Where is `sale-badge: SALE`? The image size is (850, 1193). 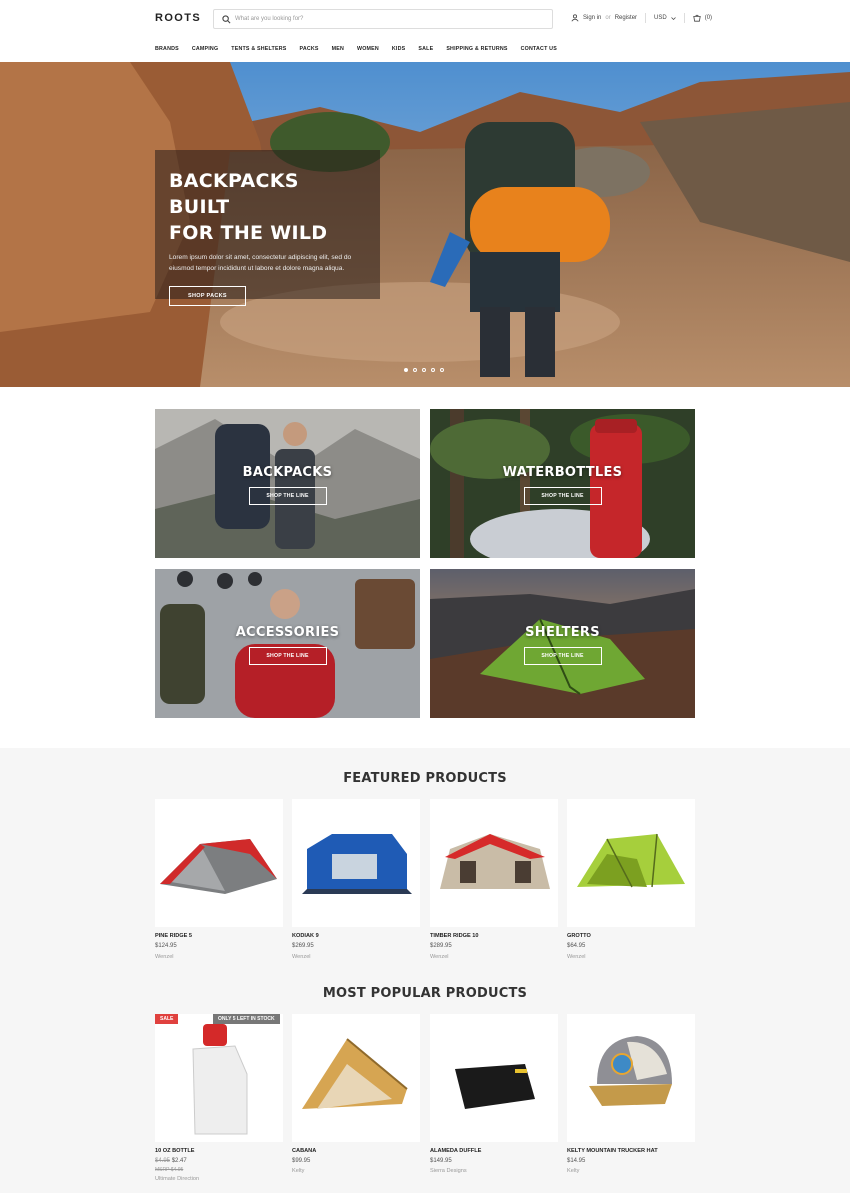 sale-badge: SALE is located at coordinates (167, 1019).